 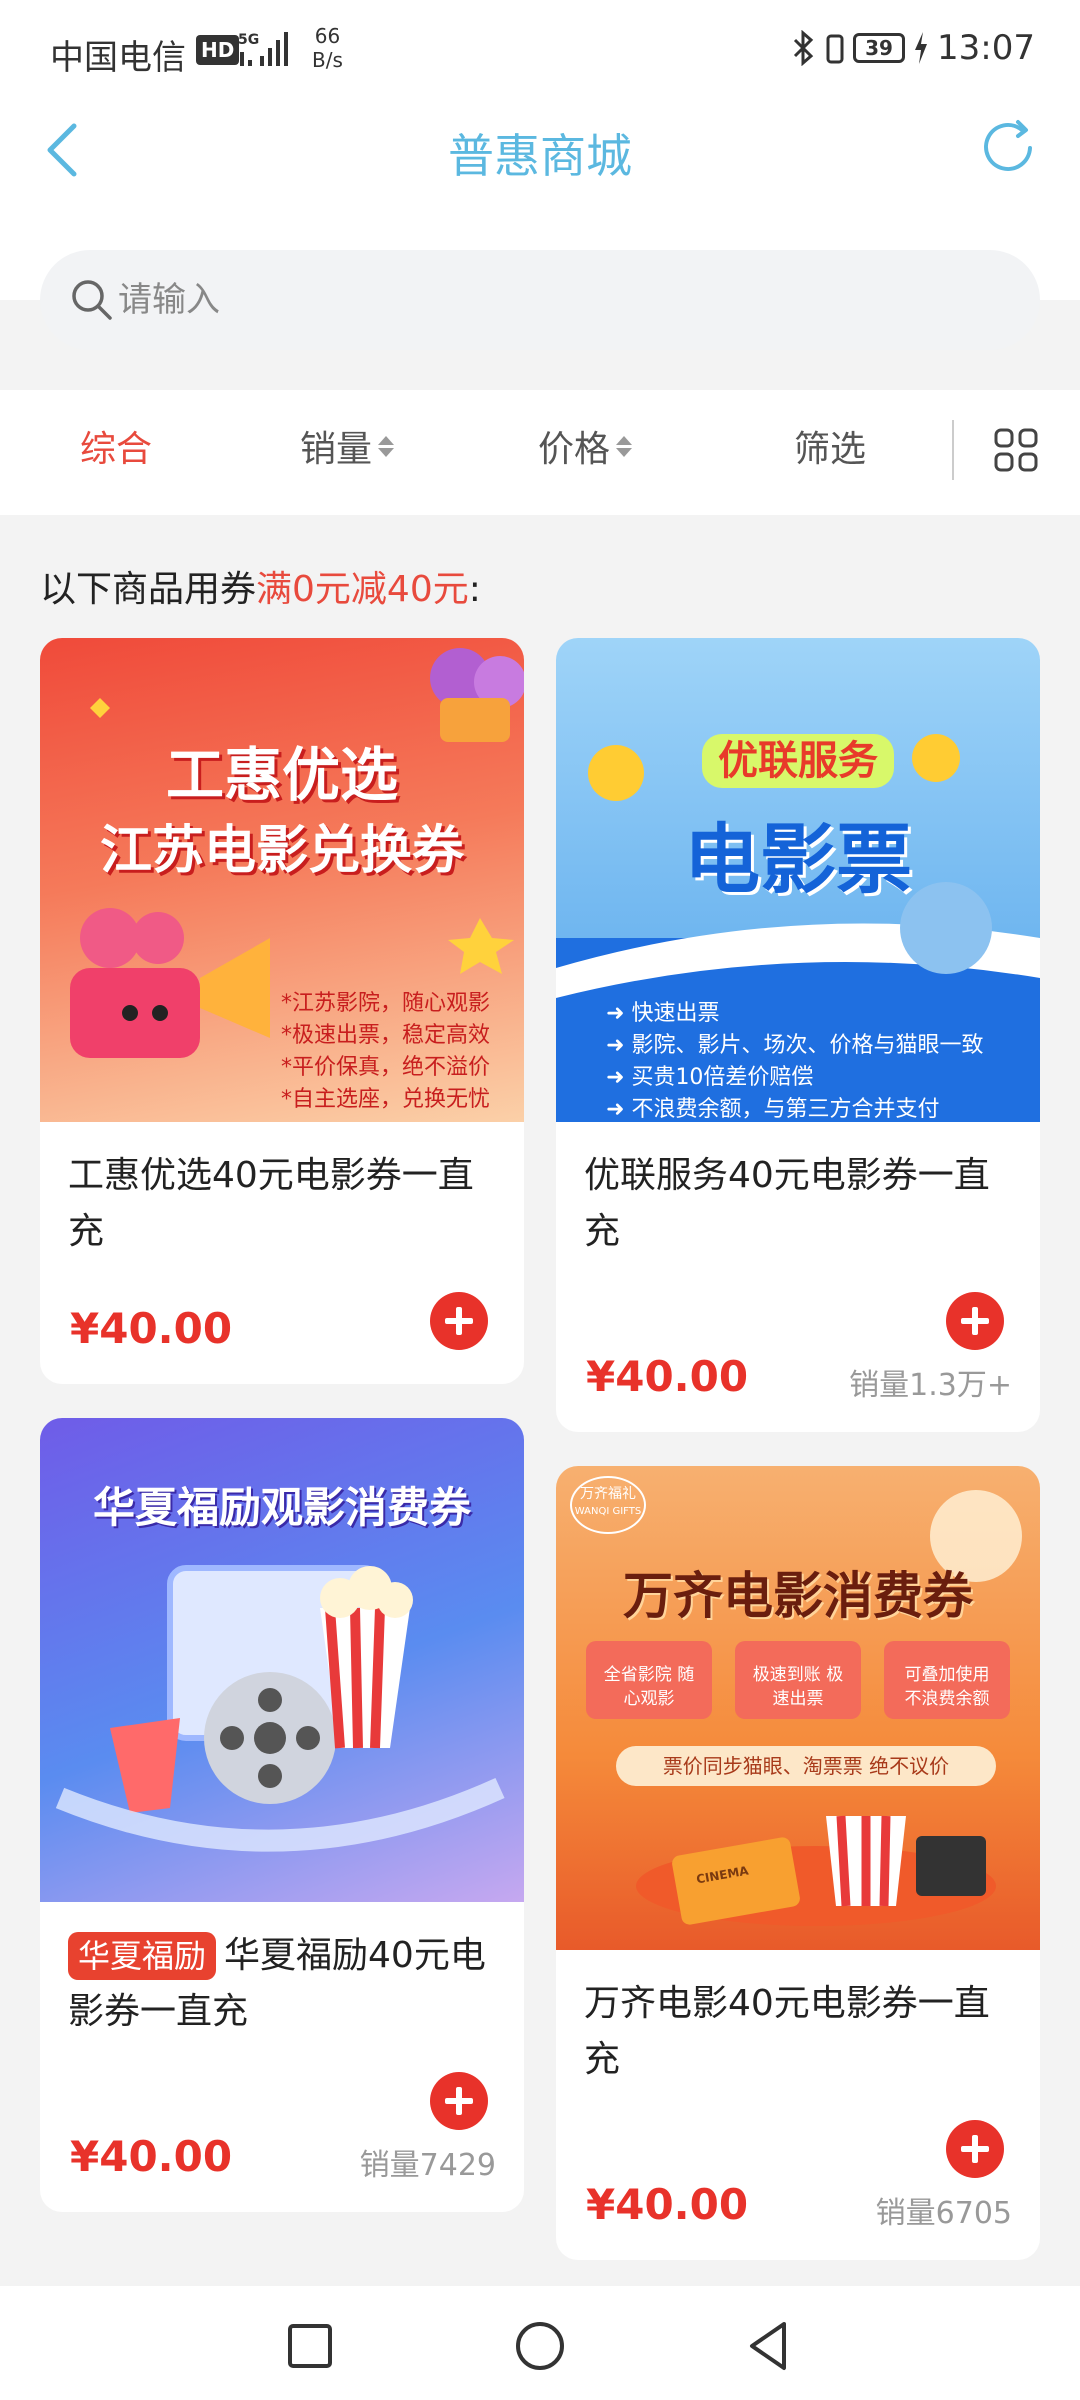 What do you see at coordinates (574, 449) in the screenshot?
I see `tab-label: 价格` at bounding box center [574, 449].